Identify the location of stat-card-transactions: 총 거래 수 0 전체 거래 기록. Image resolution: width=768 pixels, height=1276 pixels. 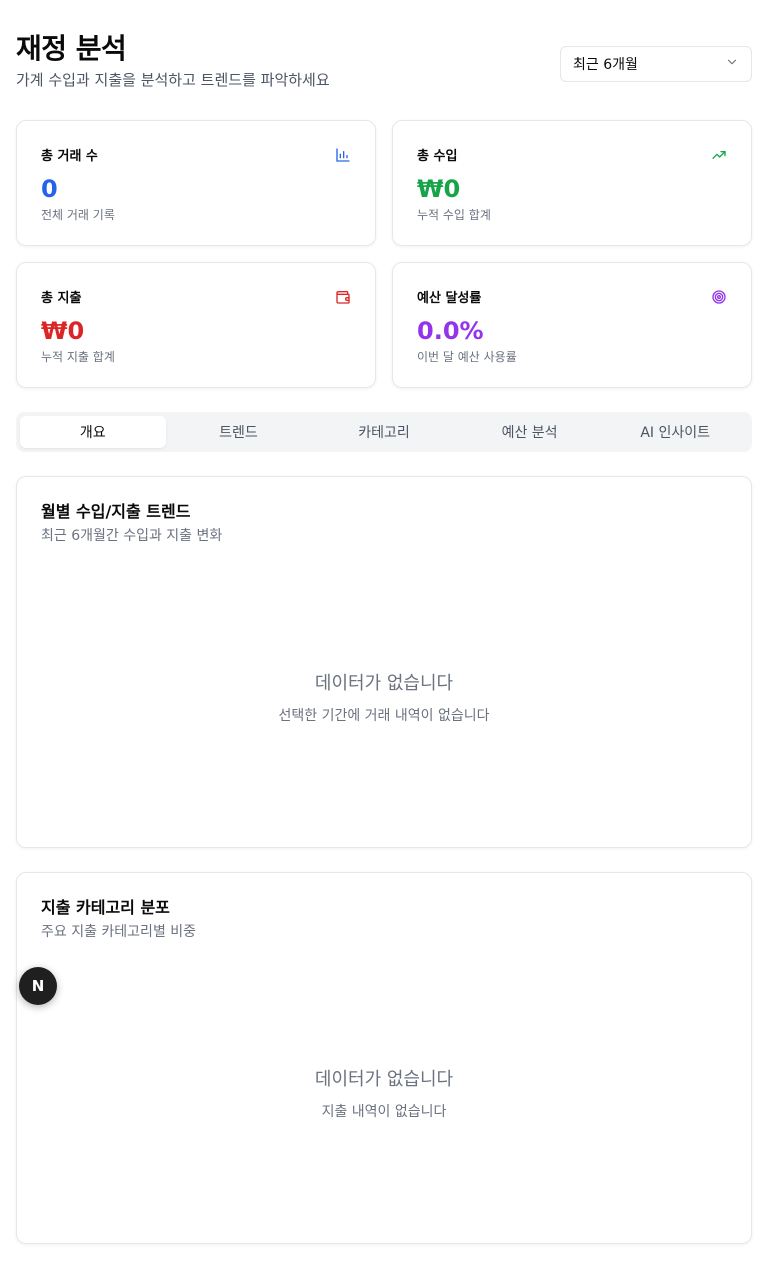
(196, 183).